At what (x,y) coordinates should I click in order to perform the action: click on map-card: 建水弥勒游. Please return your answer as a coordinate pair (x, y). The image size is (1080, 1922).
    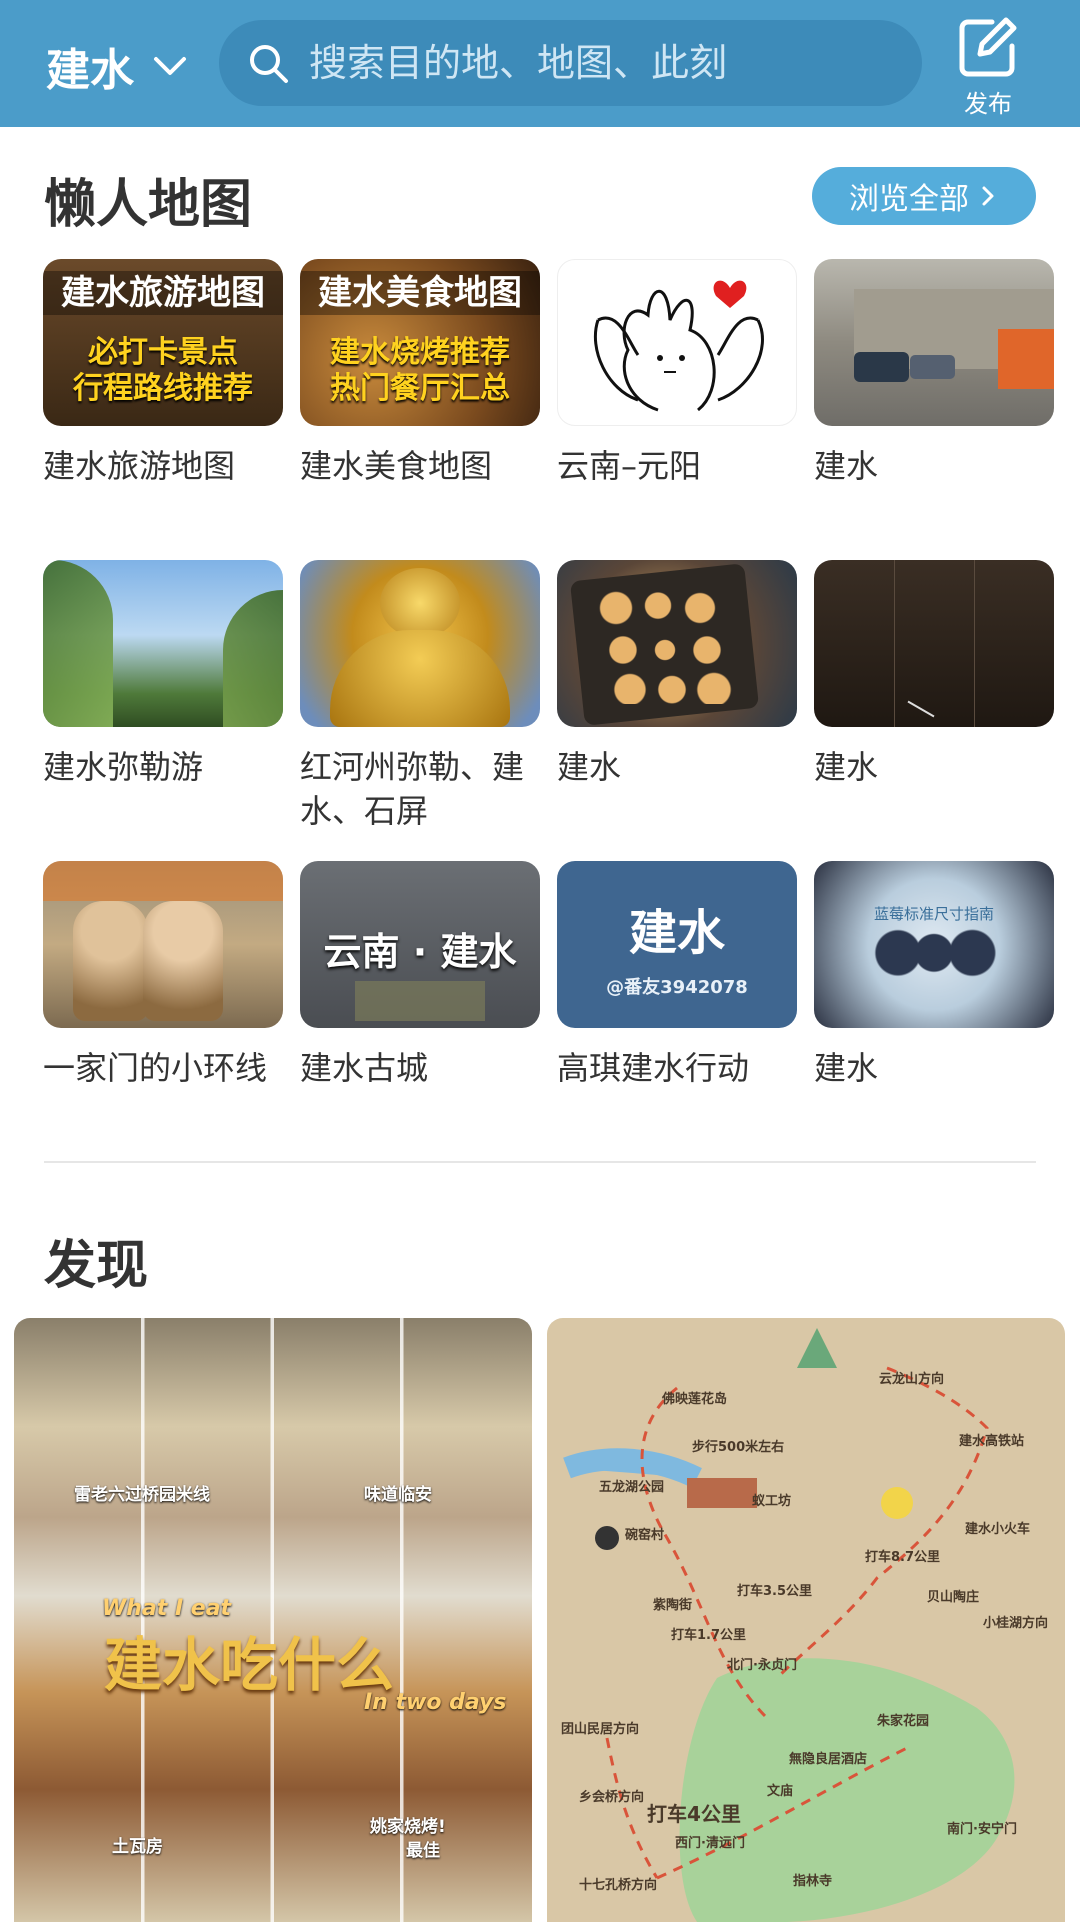
    Looking at the image, I should click on (163, 674).